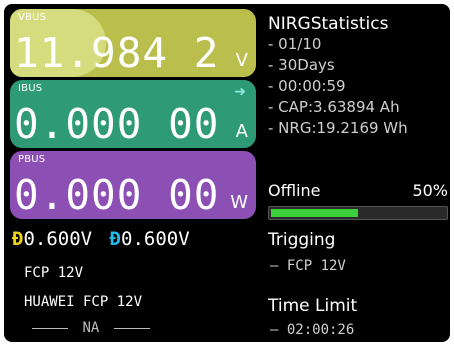  I want to click on pbus-panel: PBUS 0.000 00 W, so click(133, 185).